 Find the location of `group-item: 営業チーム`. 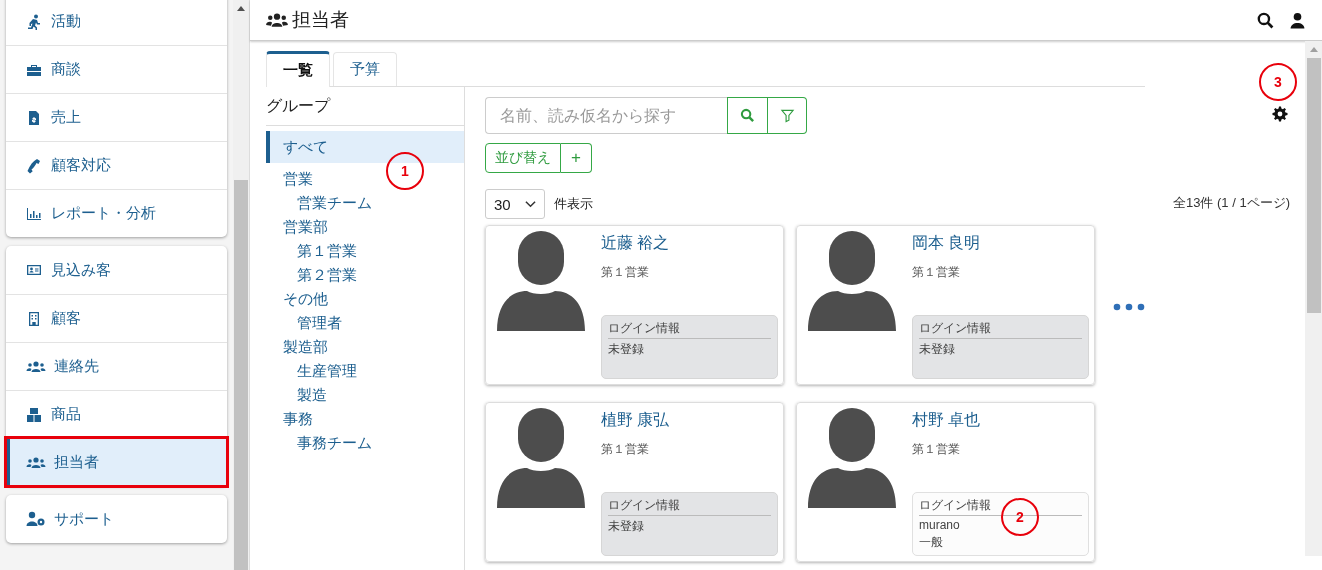

group-item: 営業チーム is located at coordinates (319, 203).